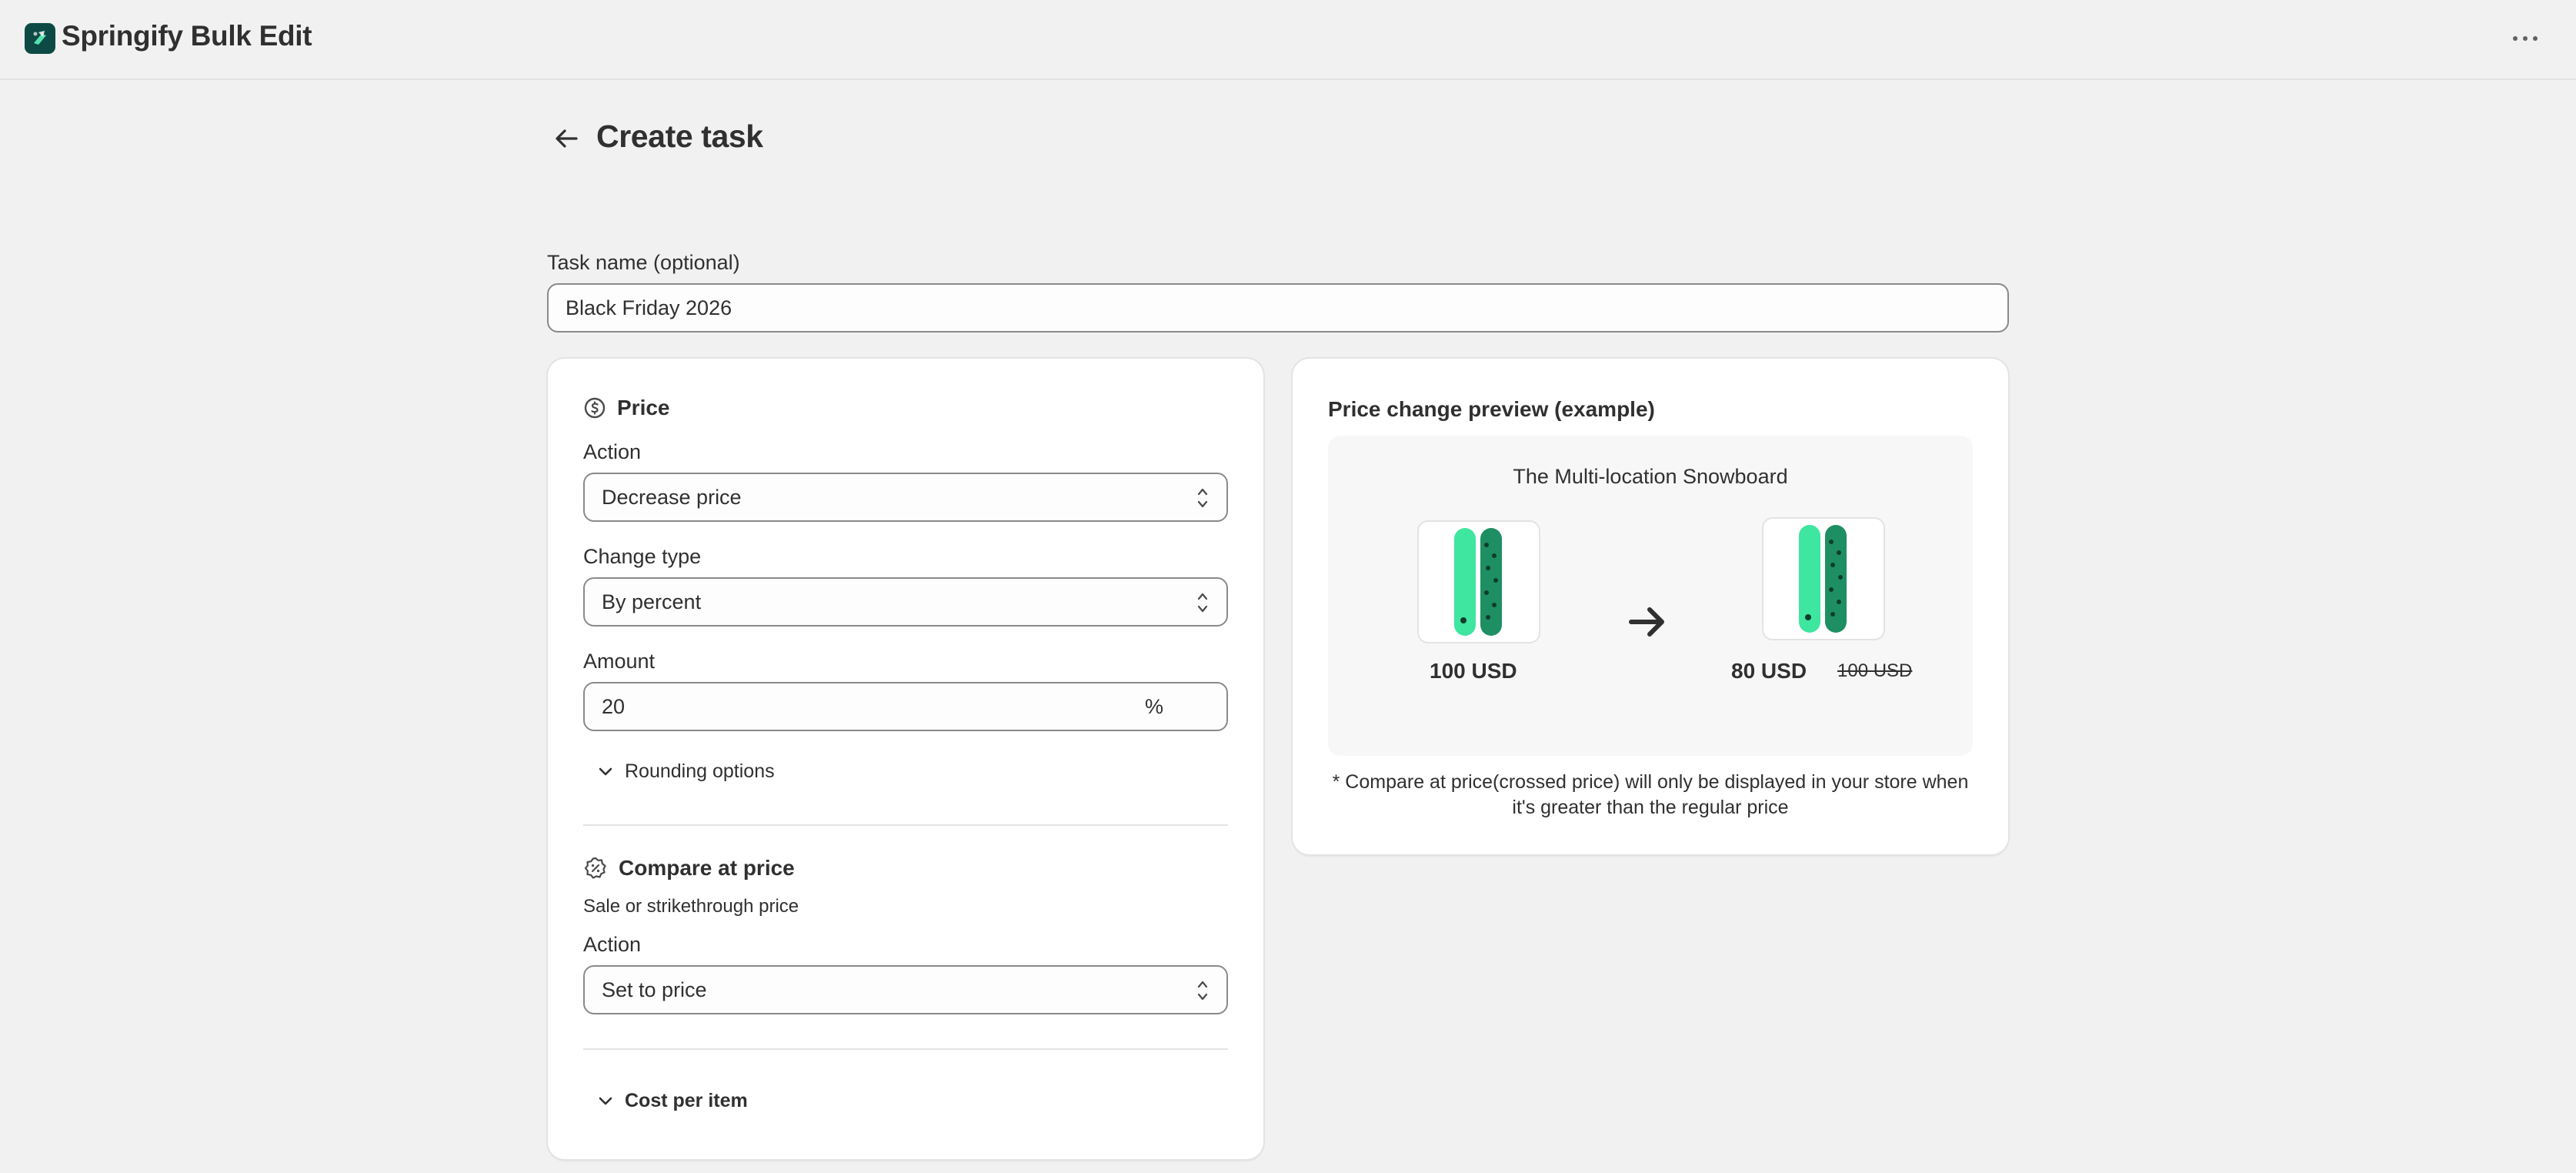  Describe the element at coordinates (1474, 671) in the screenshot. I see `old-price: 100 USD` at that location.